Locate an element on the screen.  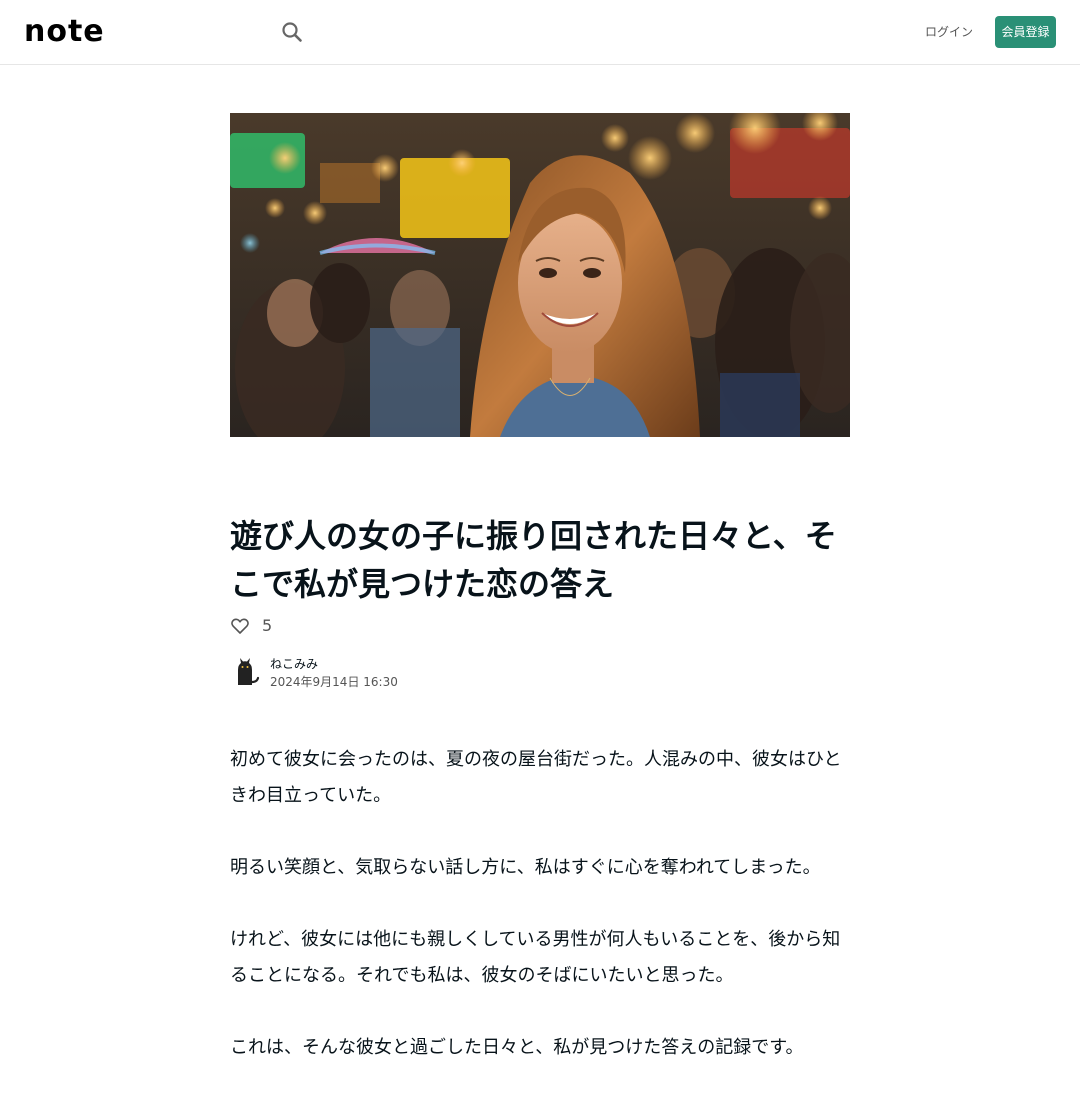
search-button is located at coordinates (292, 32).